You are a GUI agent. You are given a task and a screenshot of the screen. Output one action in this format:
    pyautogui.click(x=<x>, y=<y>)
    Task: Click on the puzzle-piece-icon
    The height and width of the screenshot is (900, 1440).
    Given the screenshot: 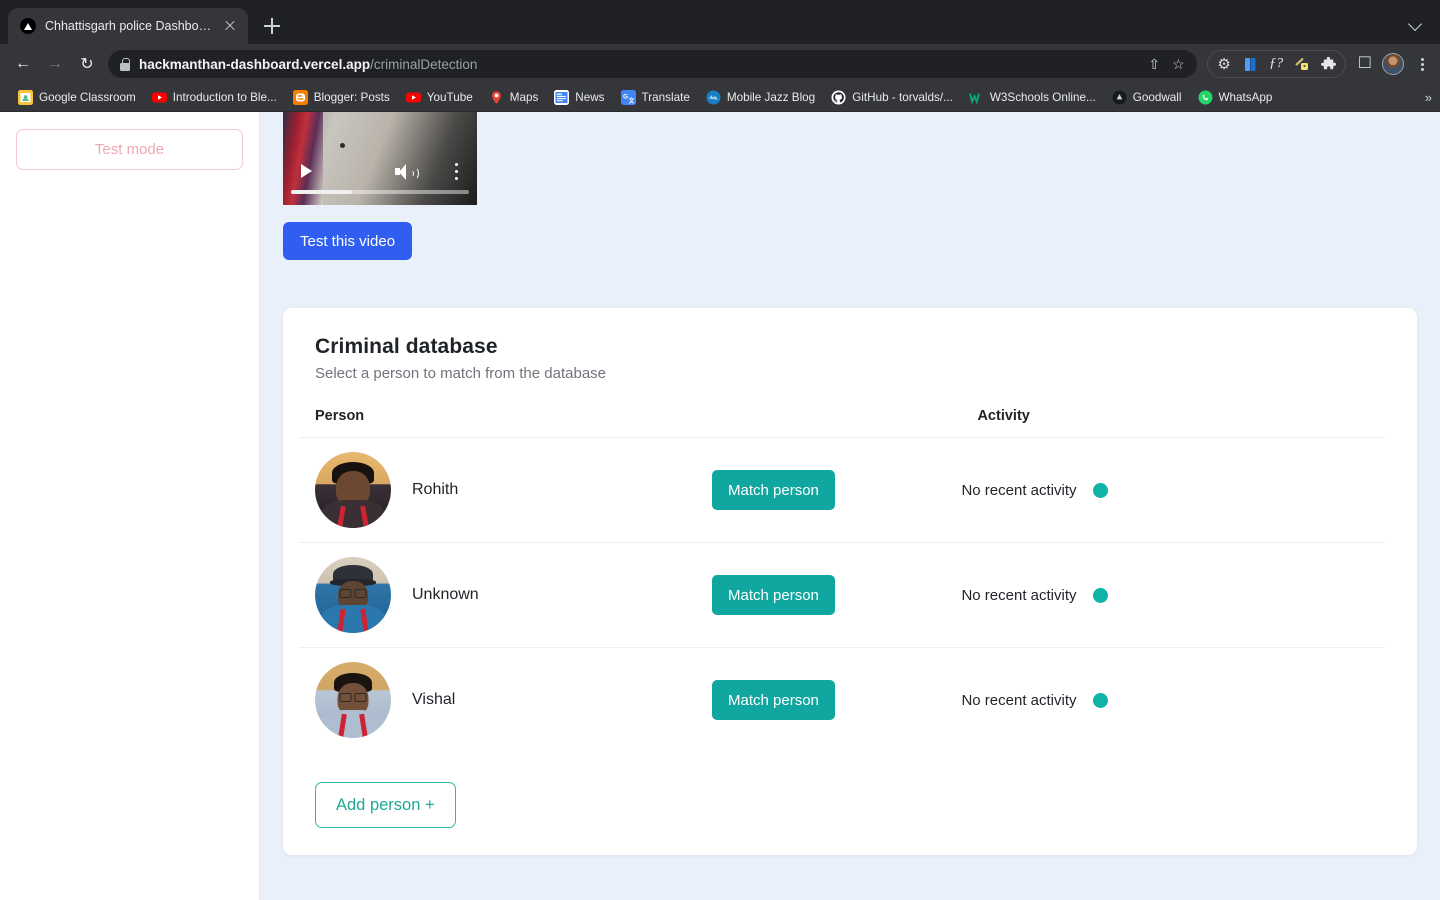 What is the action you would take?
    pyautogui.click(x=1328, y=64)
    